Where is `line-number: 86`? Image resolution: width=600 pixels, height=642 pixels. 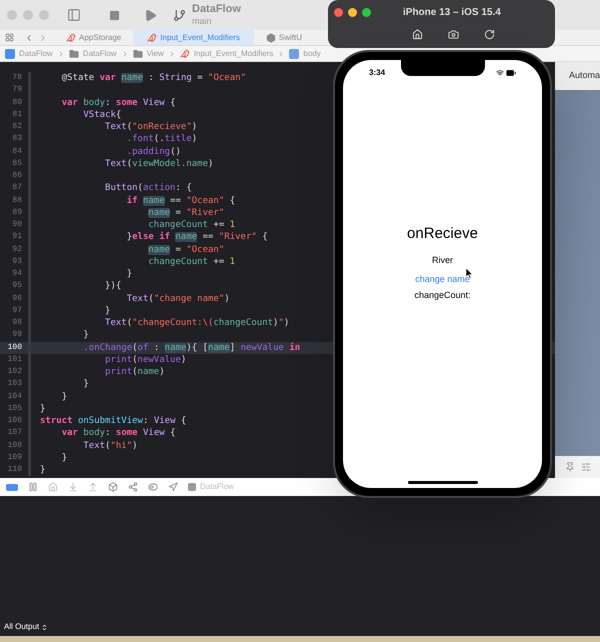
line-number: 86 is located at coordinates (16, 176).